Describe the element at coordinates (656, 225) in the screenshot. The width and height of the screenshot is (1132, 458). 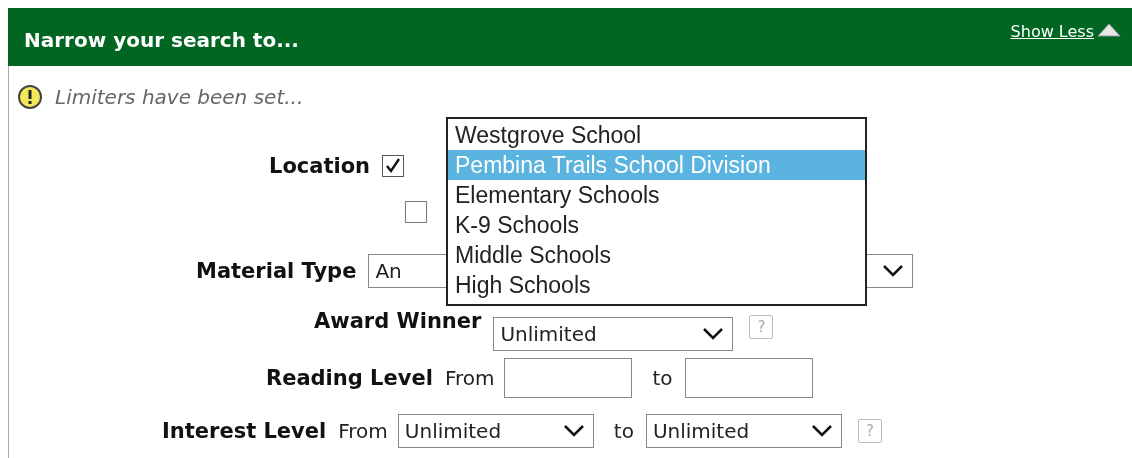
I see `dropdown-option: K-9 Schools` at that location.